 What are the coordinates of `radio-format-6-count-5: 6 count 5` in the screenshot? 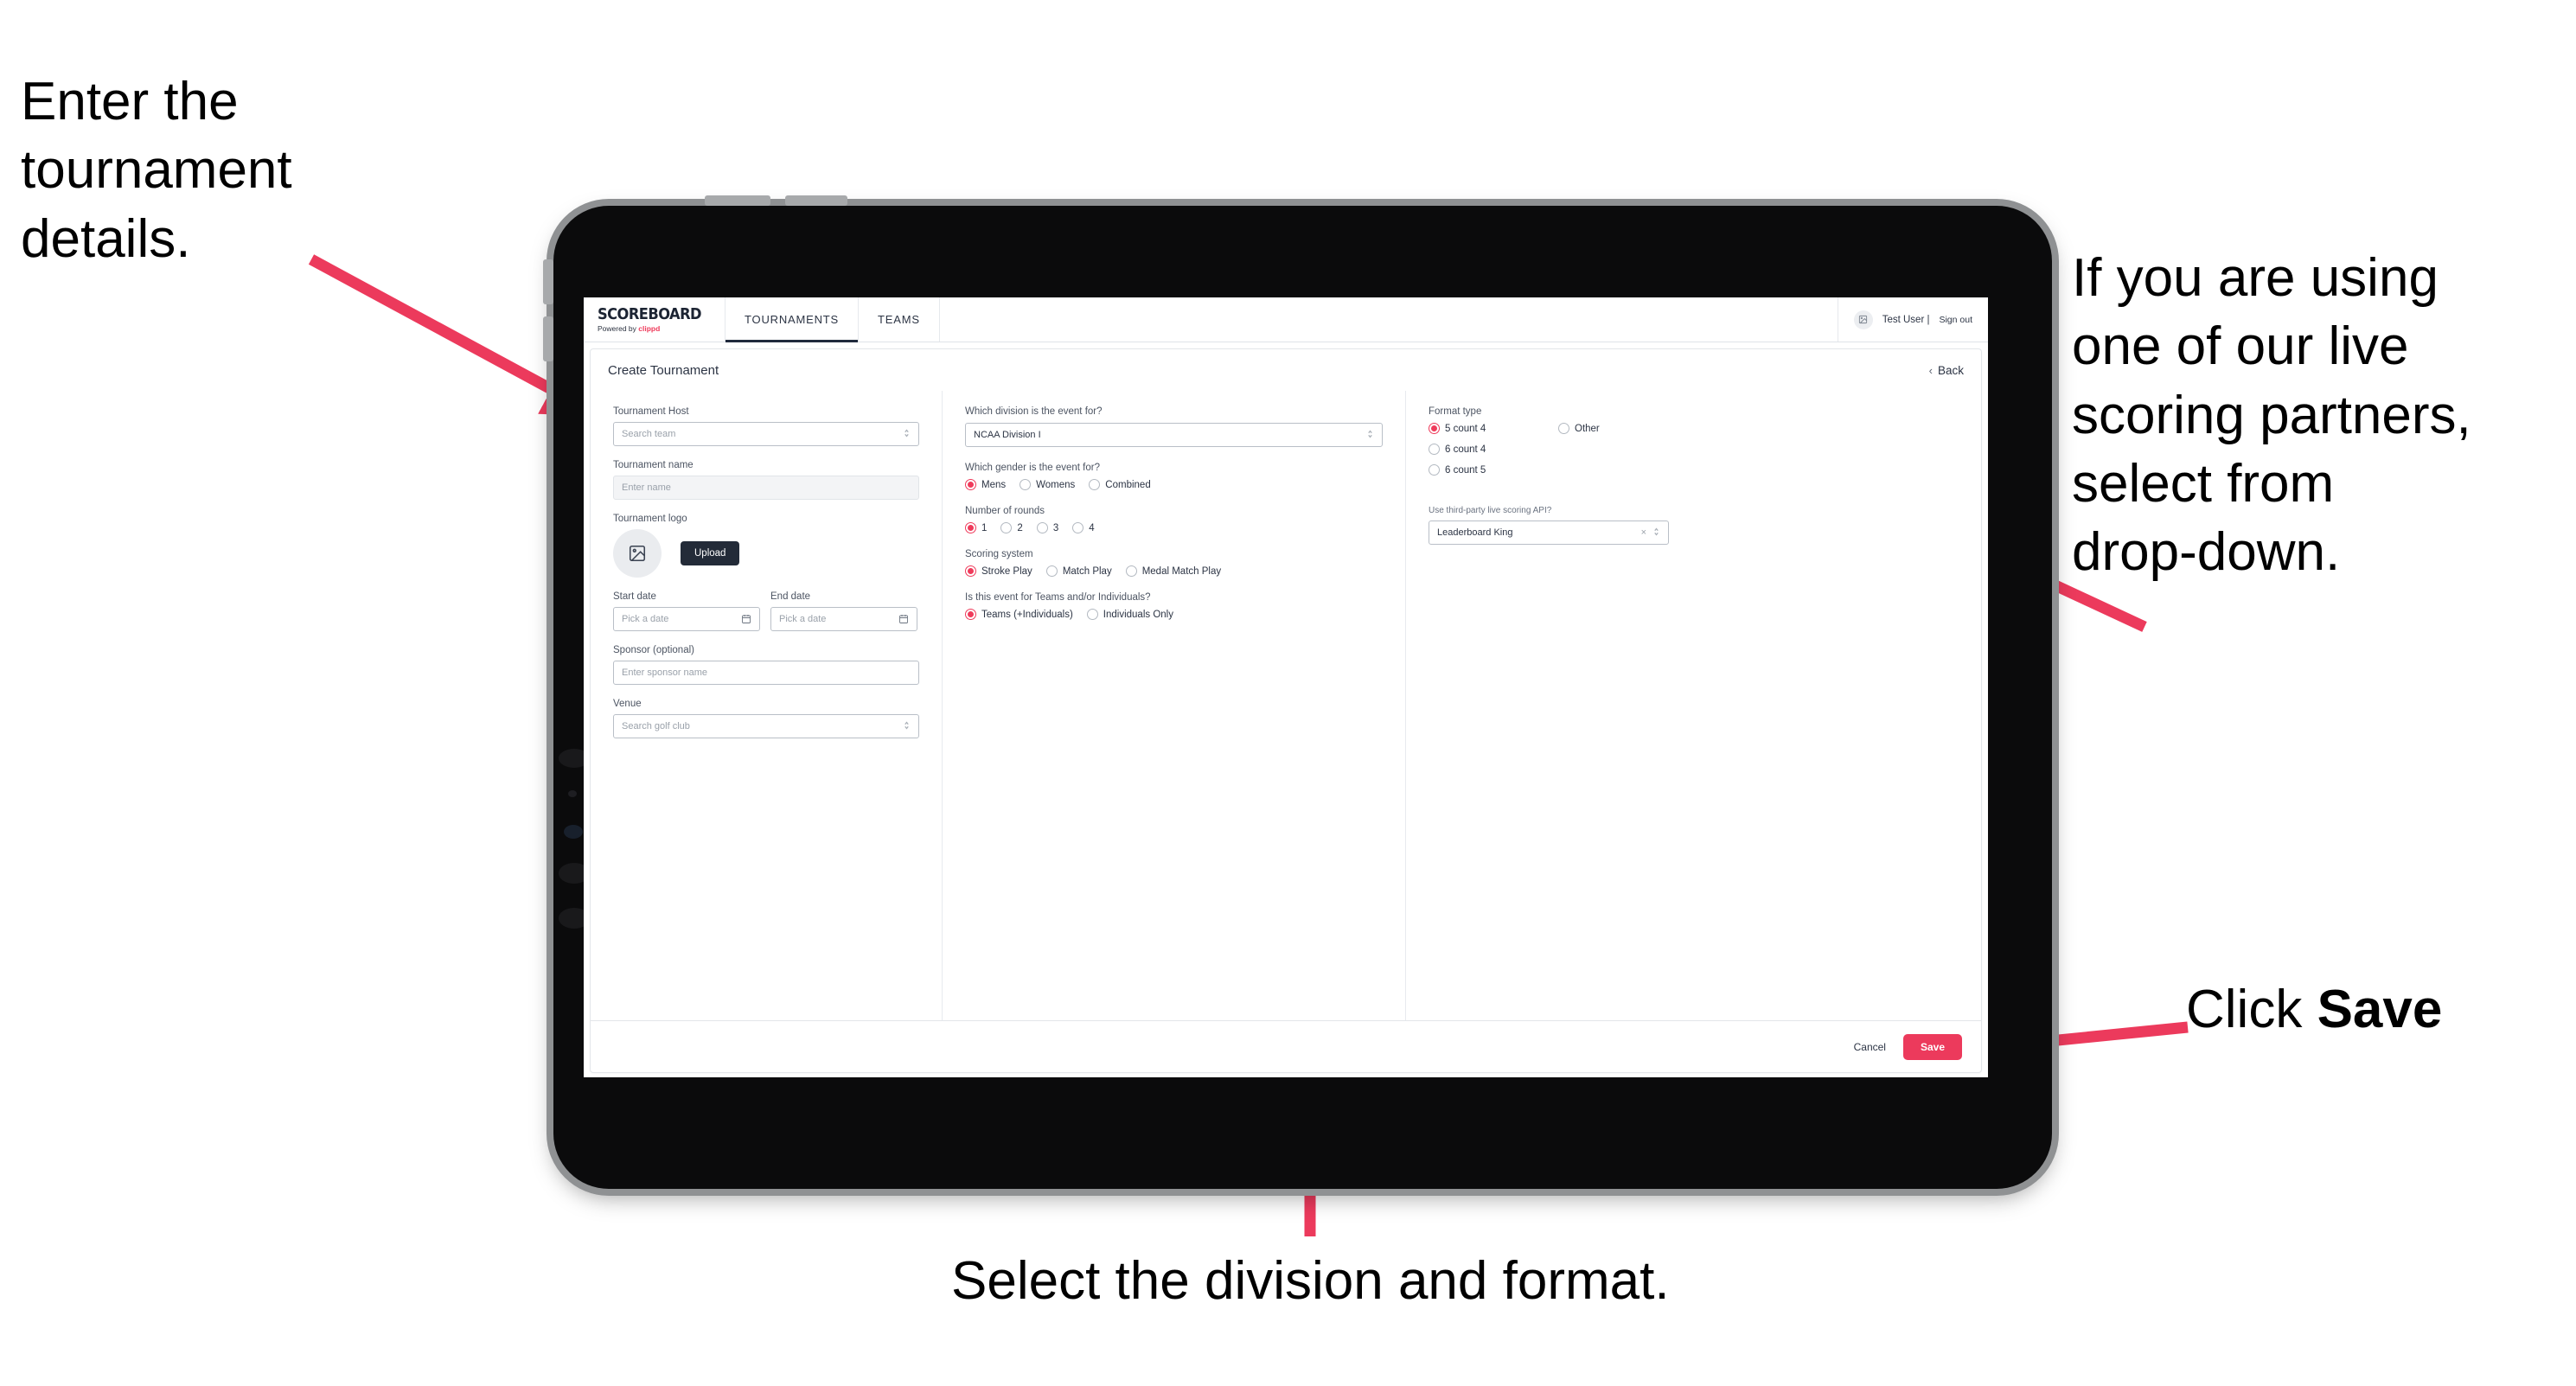 It's located at (1487, 470).